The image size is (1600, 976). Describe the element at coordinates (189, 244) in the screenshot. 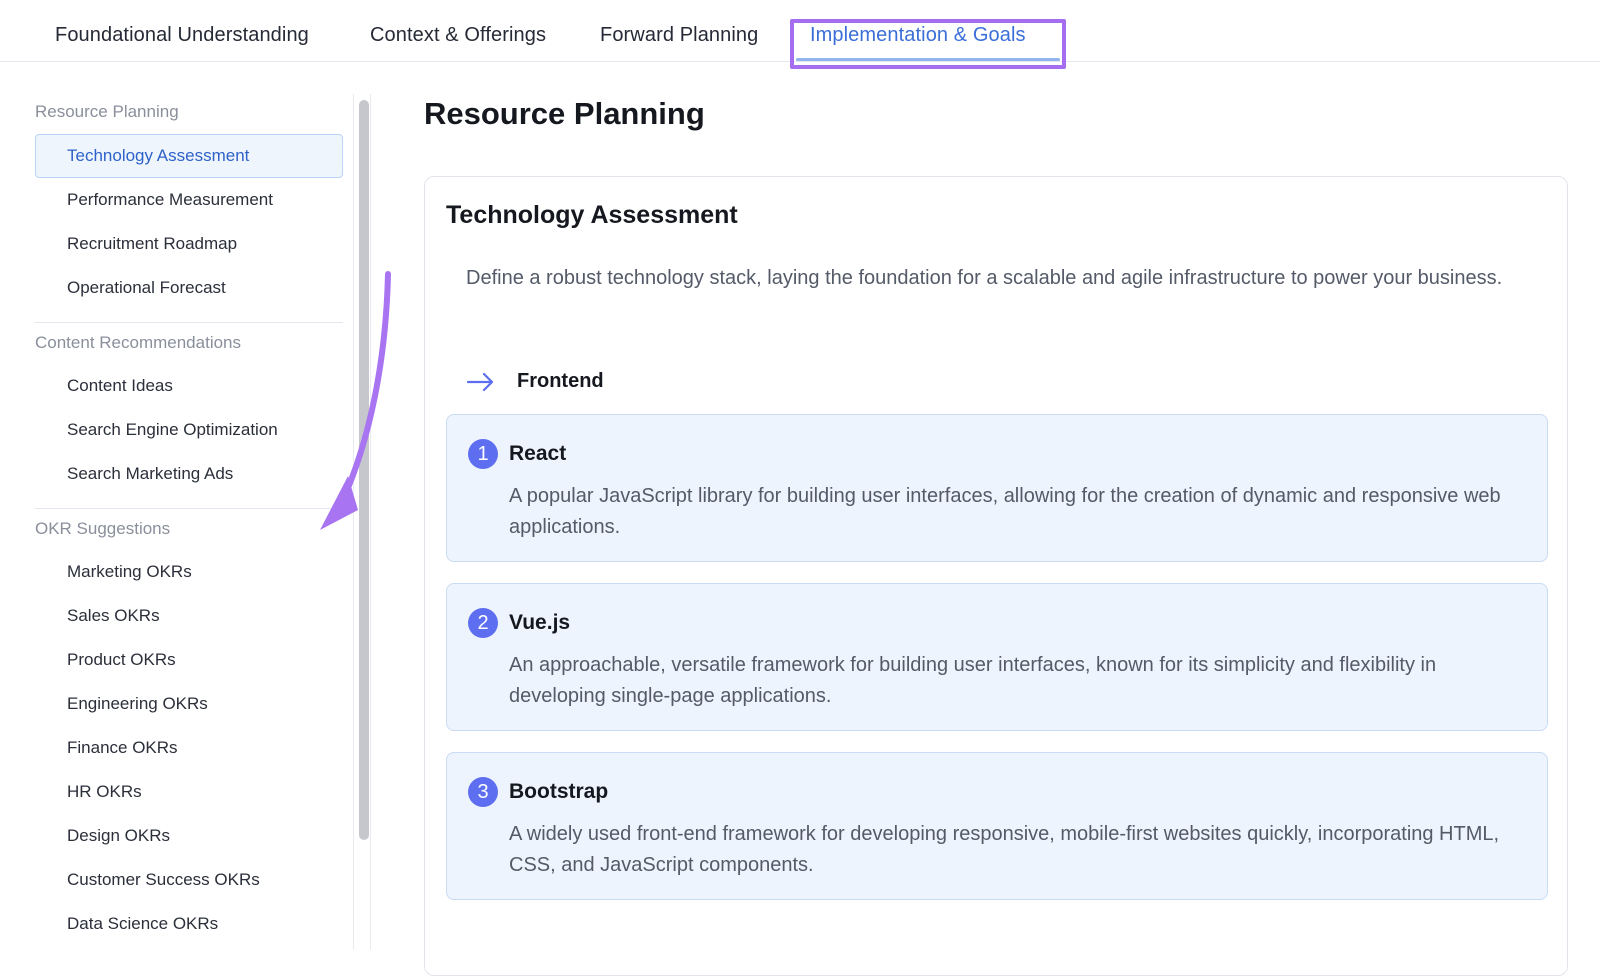

I see `sidebar-item-recruitment-roadmap: Recruitment Roadmap` at that location.